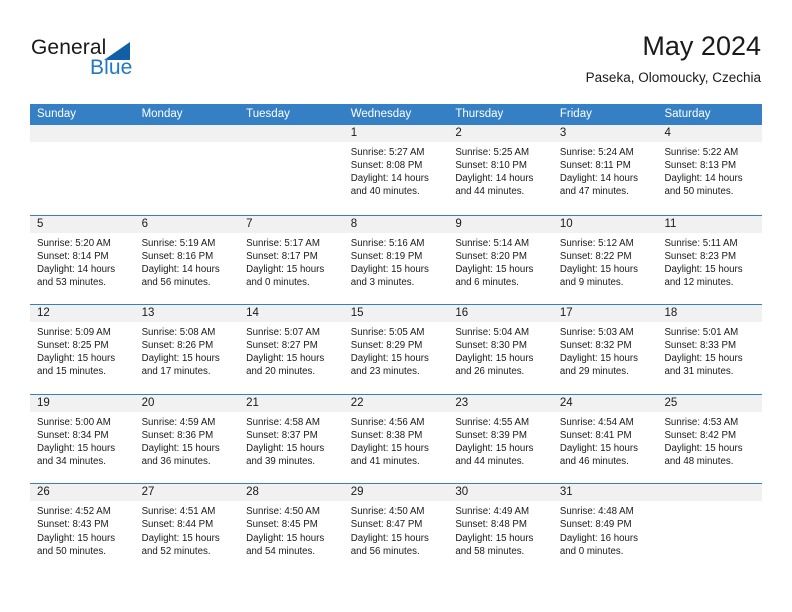 Image resolution: width=792 pixels, height=612 pixels. I want to click on day-detail-daylight2: and 0 minutes., so click(278, 282).